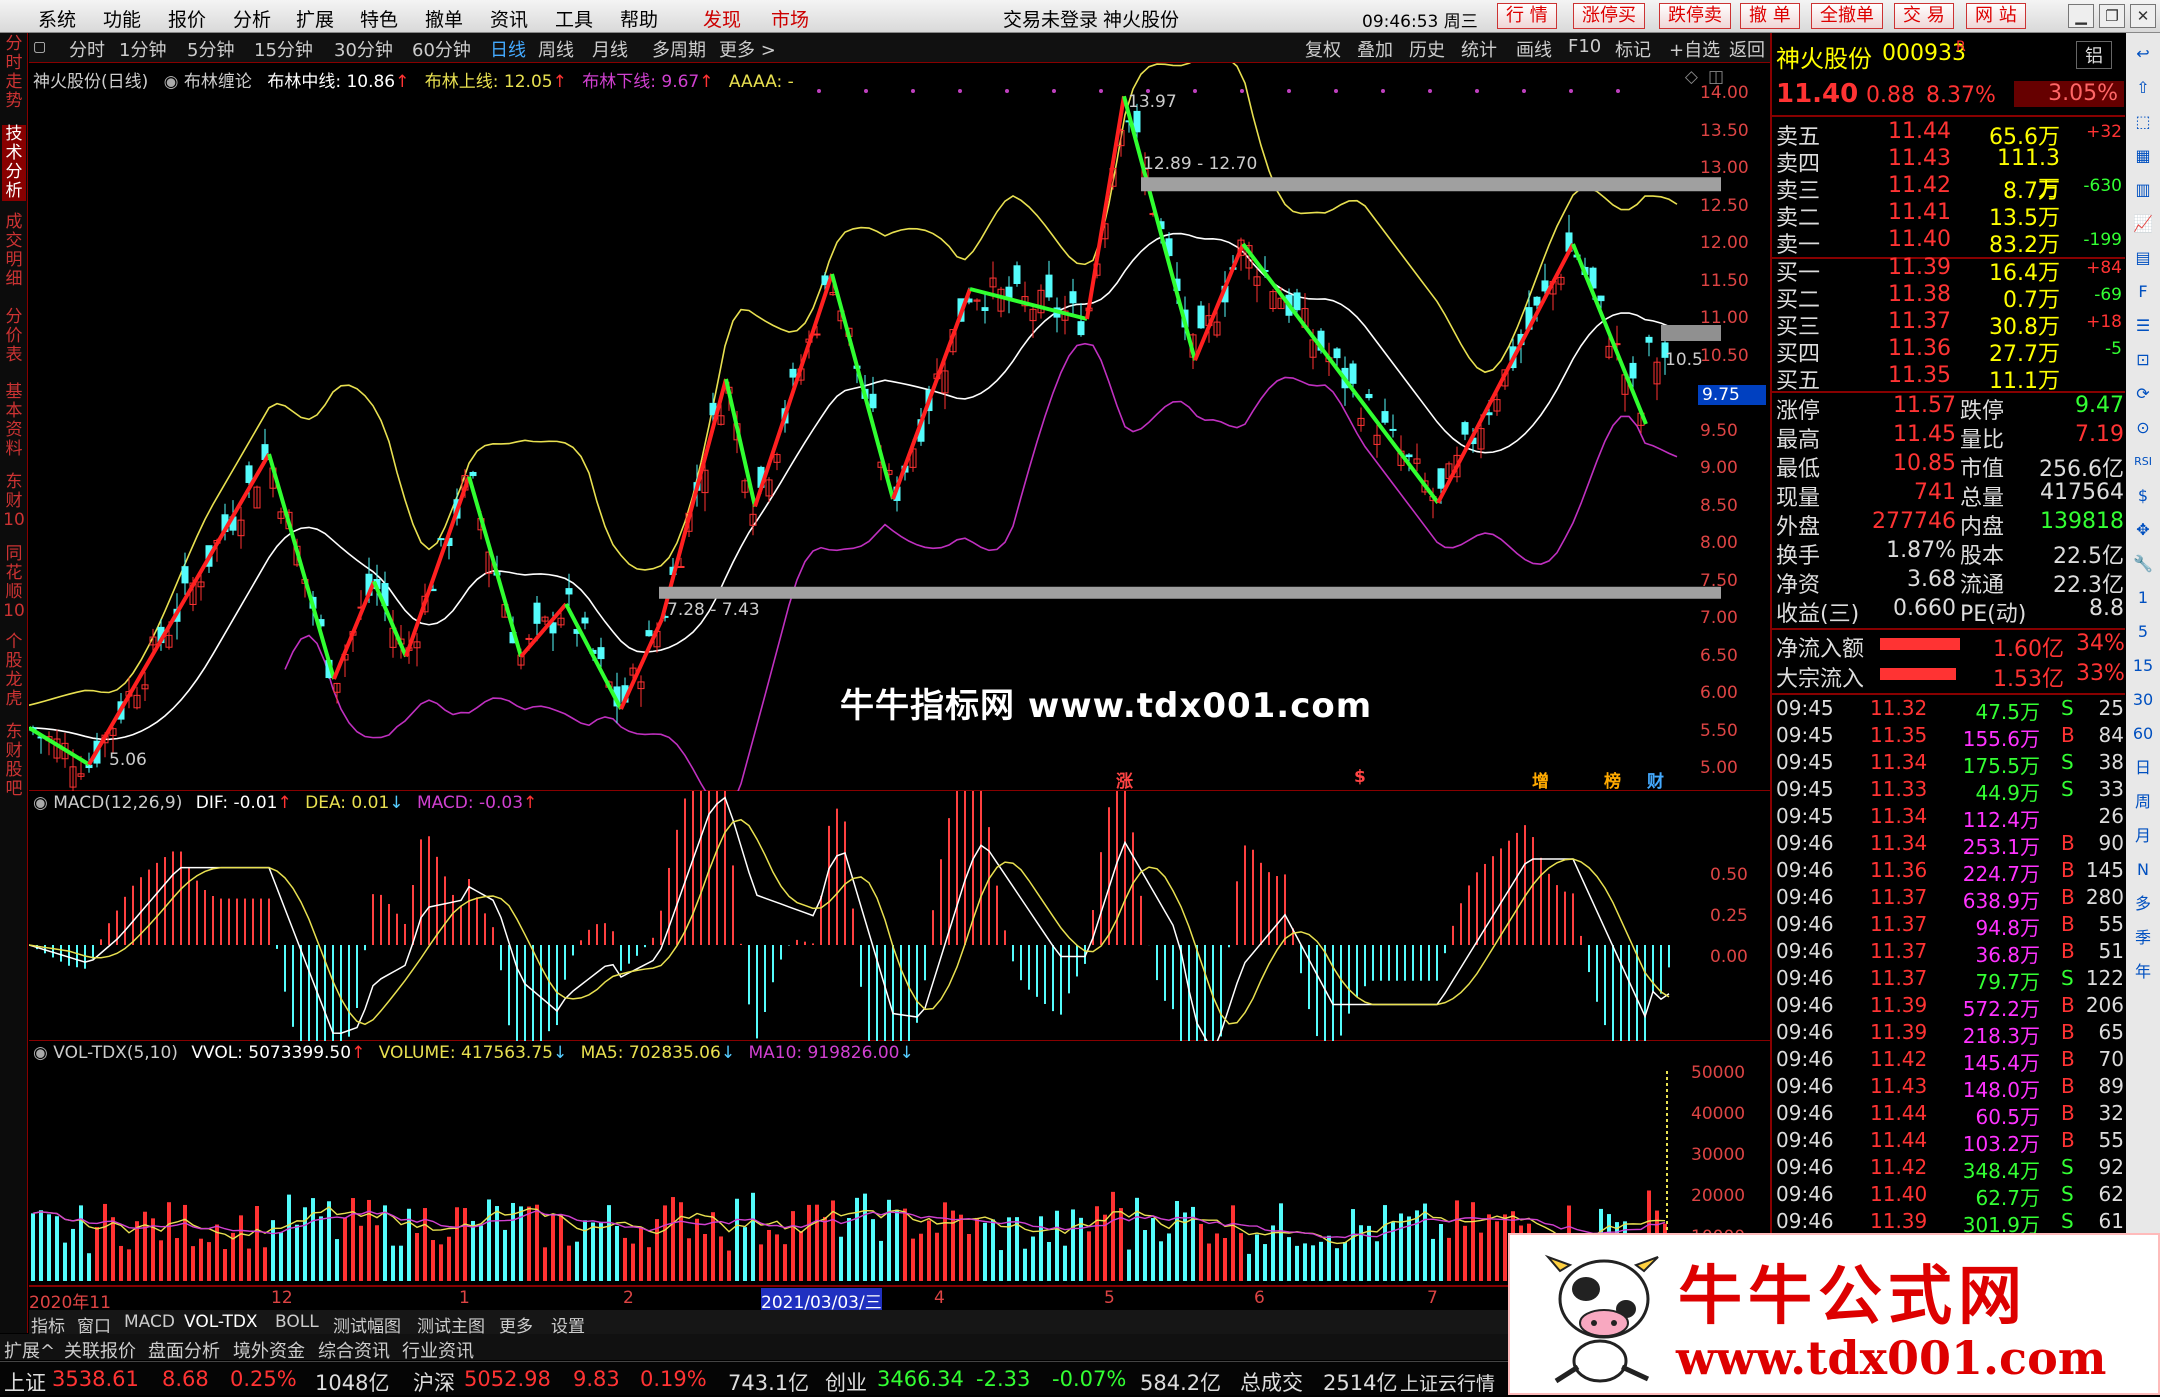 This screenshot has width=2160, height=1397. What do you see at coordinates (2143, 598) in the screenshot?
I see `right-tool-icon-16: 1` at bounding box center [2143, 598].